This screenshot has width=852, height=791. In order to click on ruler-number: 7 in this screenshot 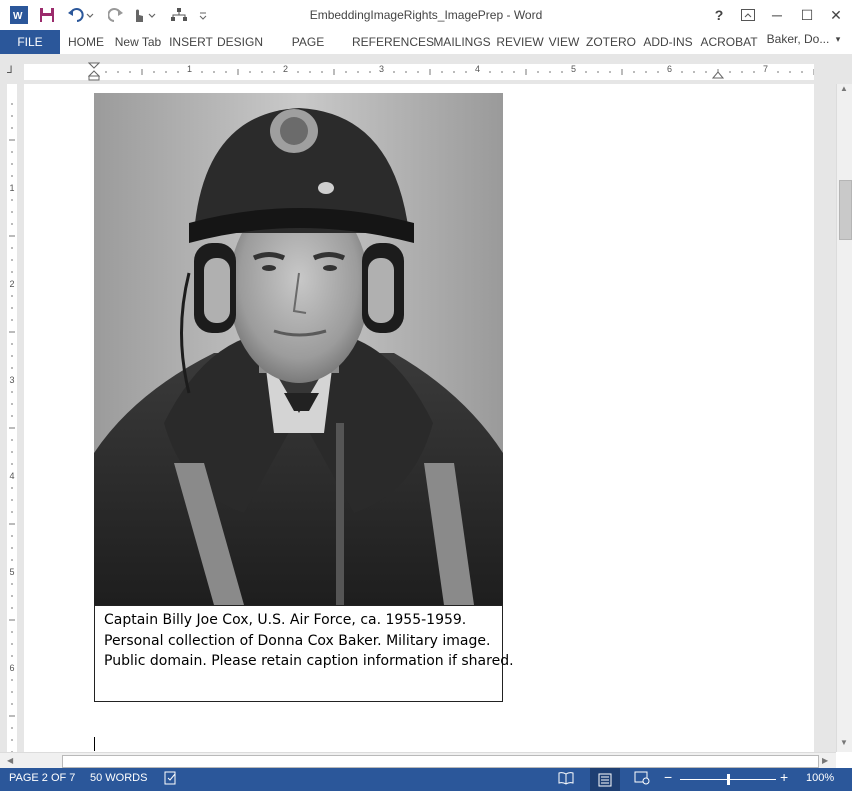, I will do `click(766, 69)`.